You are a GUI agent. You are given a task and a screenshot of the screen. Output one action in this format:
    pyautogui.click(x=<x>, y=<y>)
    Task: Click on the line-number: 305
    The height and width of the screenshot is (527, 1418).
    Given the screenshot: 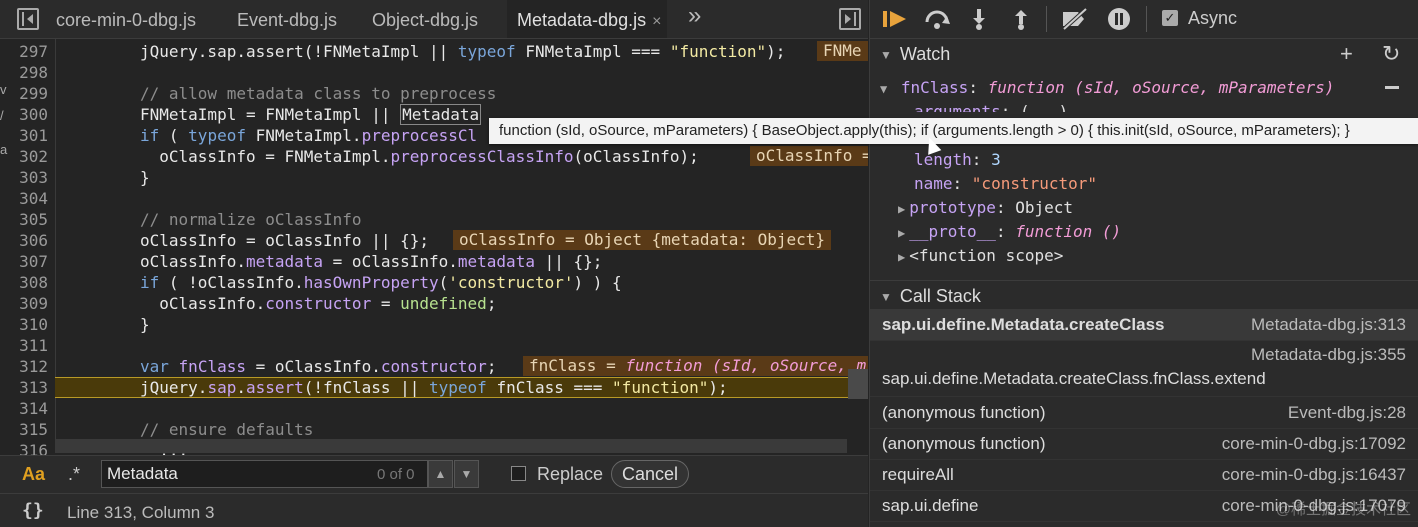 What is the action you would take?
    pyautogui.click(x=24, y=219)
    